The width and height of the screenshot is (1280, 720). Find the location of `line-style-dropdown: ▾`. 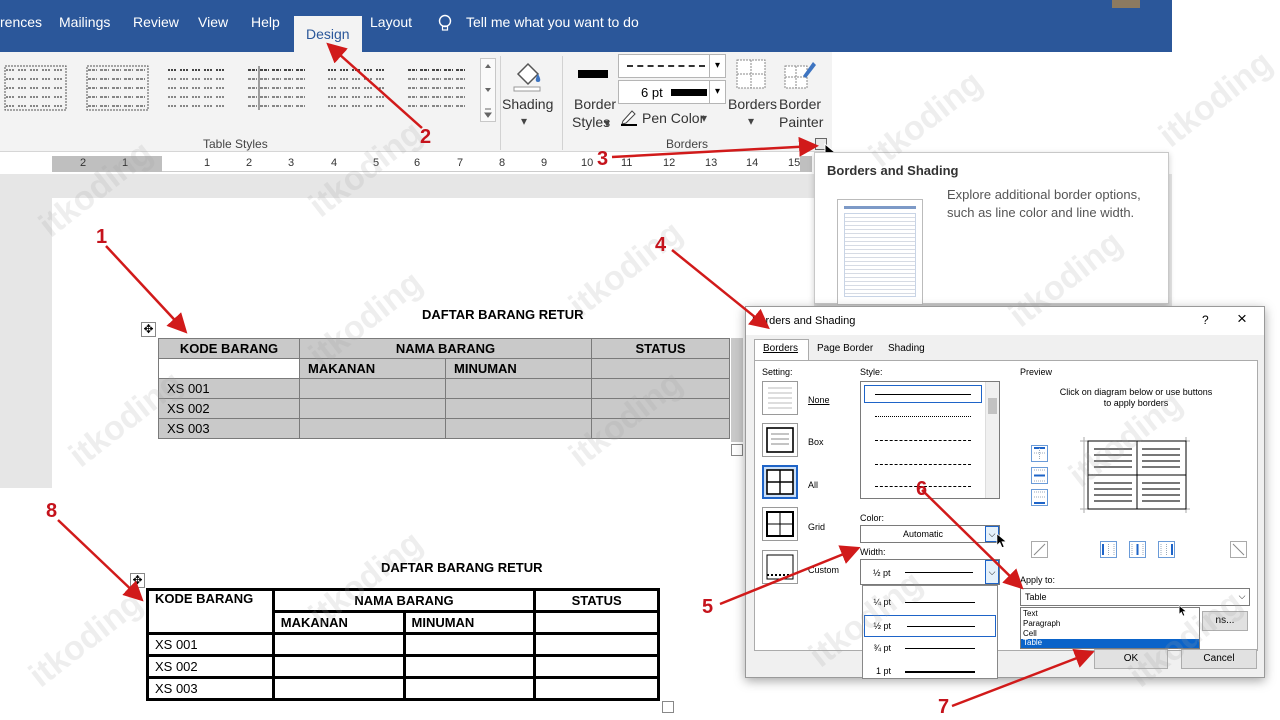

line-style-dropdown: ▾ is located at coordinates (672, 66).